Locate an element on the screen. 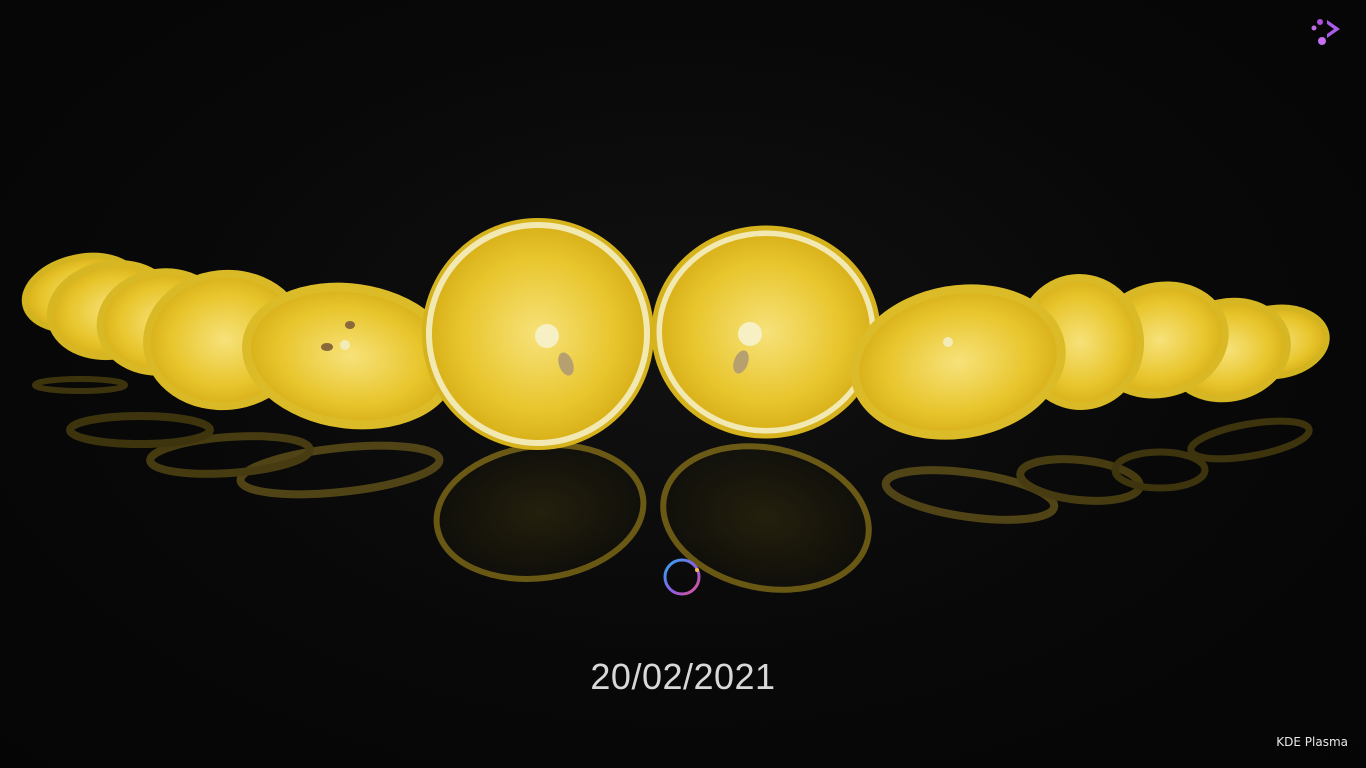  splash-date: 20/02/2021 is located at coordinates (683, 676).